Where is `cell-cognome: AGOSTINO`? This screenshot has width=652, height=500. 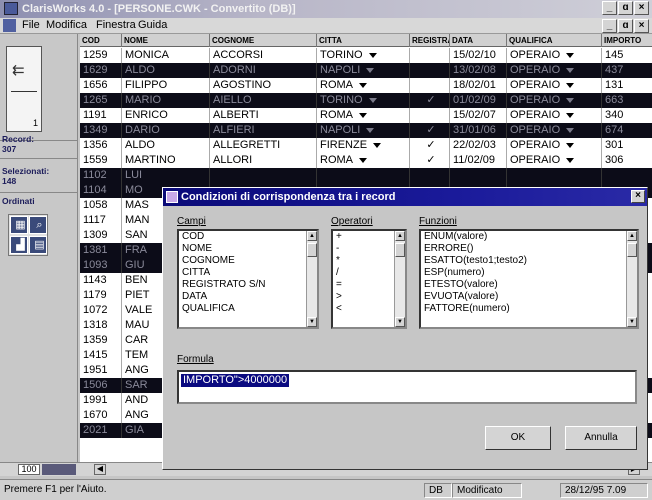 cell-cognome: AGOSTINO is located at coordinates (263, 85).